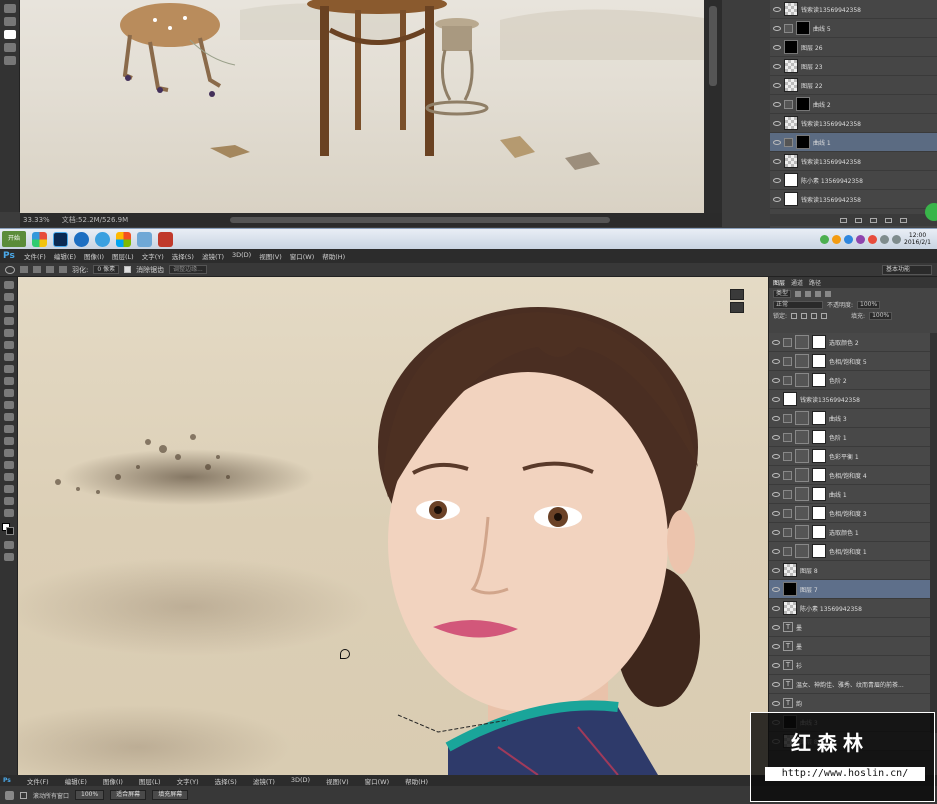 This screenshot has height=804, width=937. I want to click on menu-item: 选择(S), so click(226, 781).